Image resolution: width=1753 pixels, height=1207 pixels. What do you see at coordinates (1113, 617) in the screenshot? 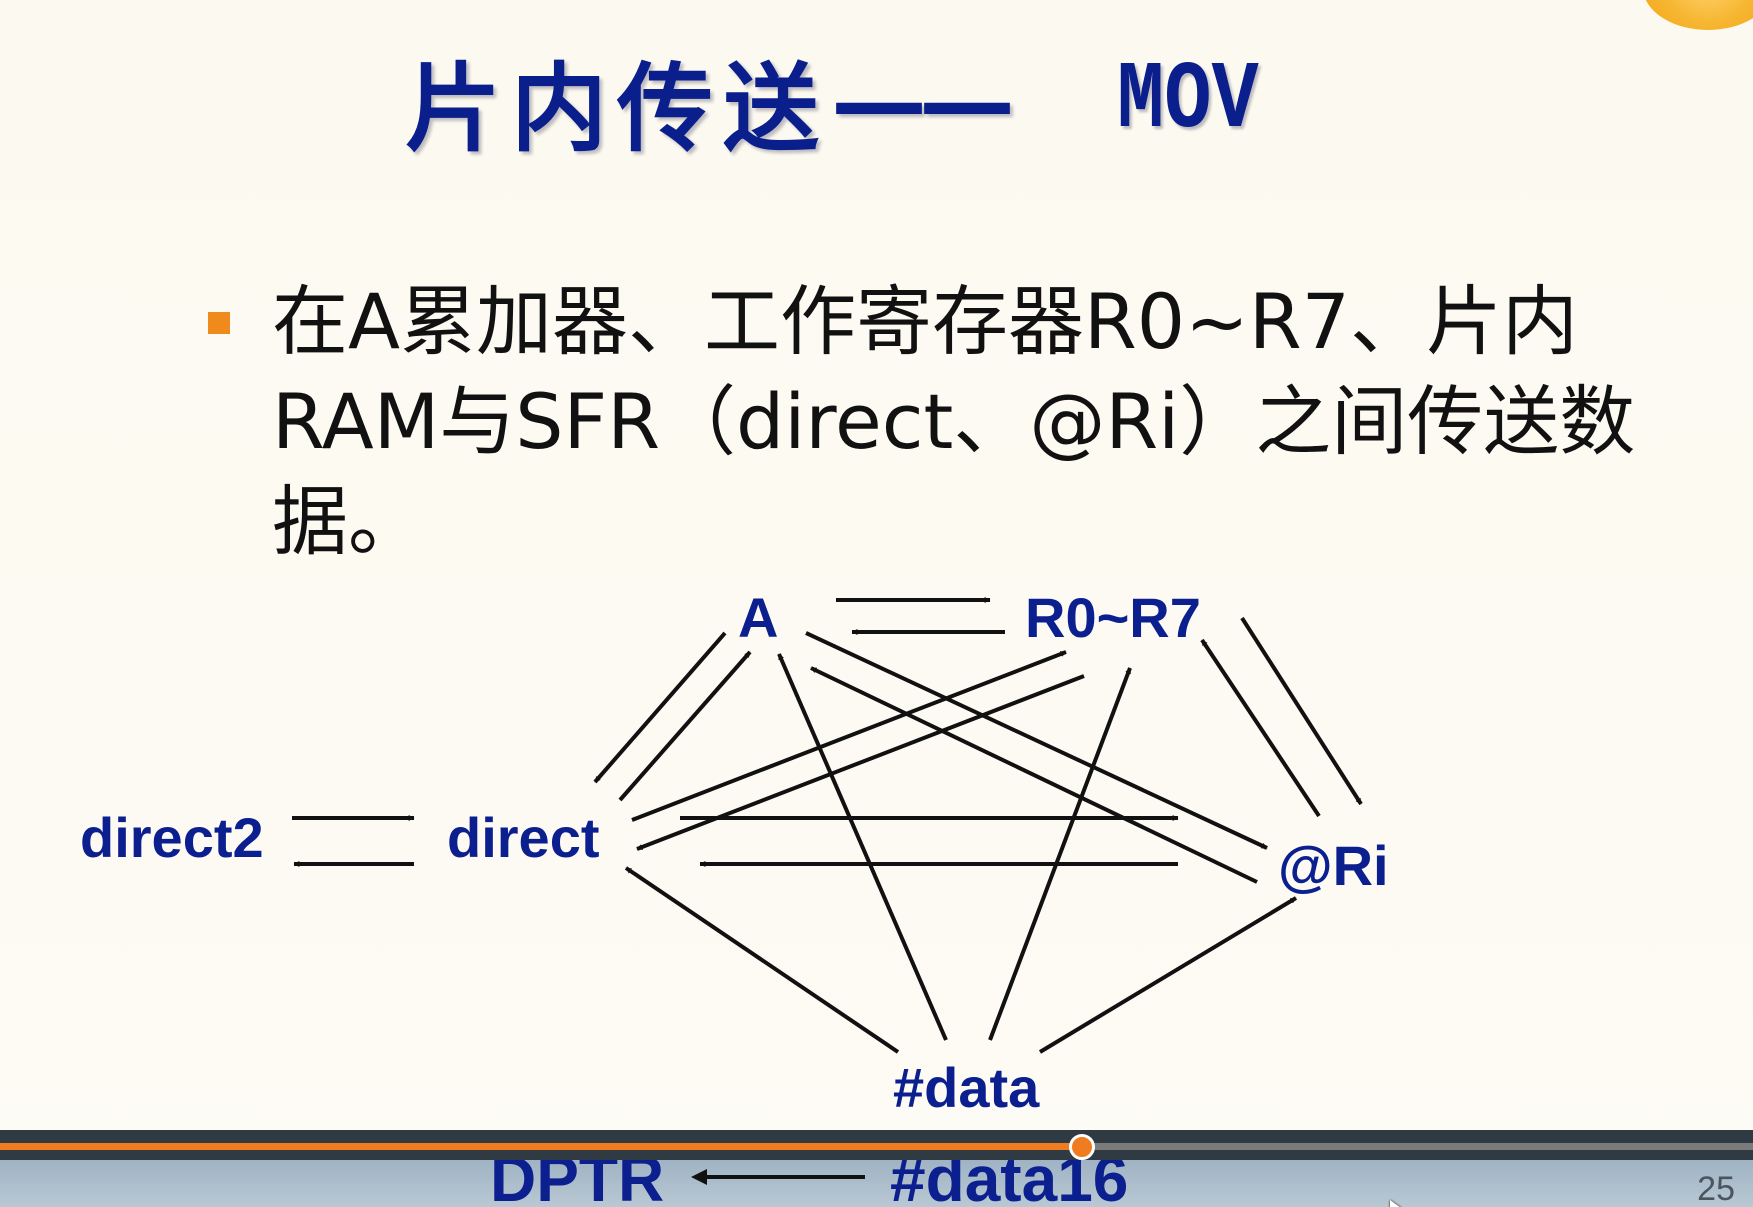
I see `node-r0-r7: R0~R7` at bounding box center [1113, 617].